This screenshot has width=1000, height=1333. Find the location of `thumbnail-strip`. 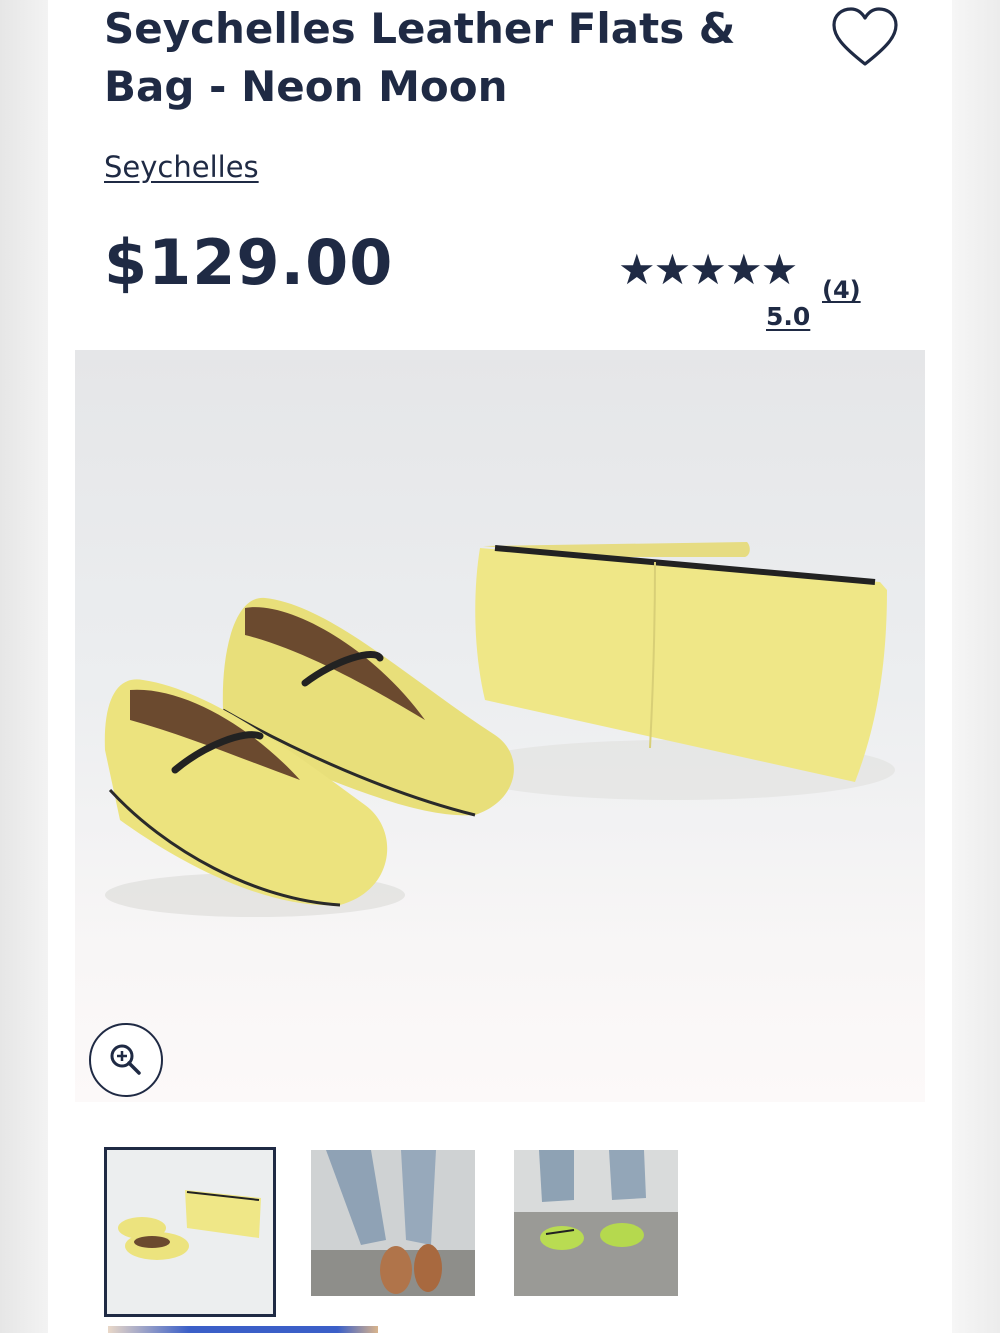

thumbnail-strip is located at coordinates (404, 1233).